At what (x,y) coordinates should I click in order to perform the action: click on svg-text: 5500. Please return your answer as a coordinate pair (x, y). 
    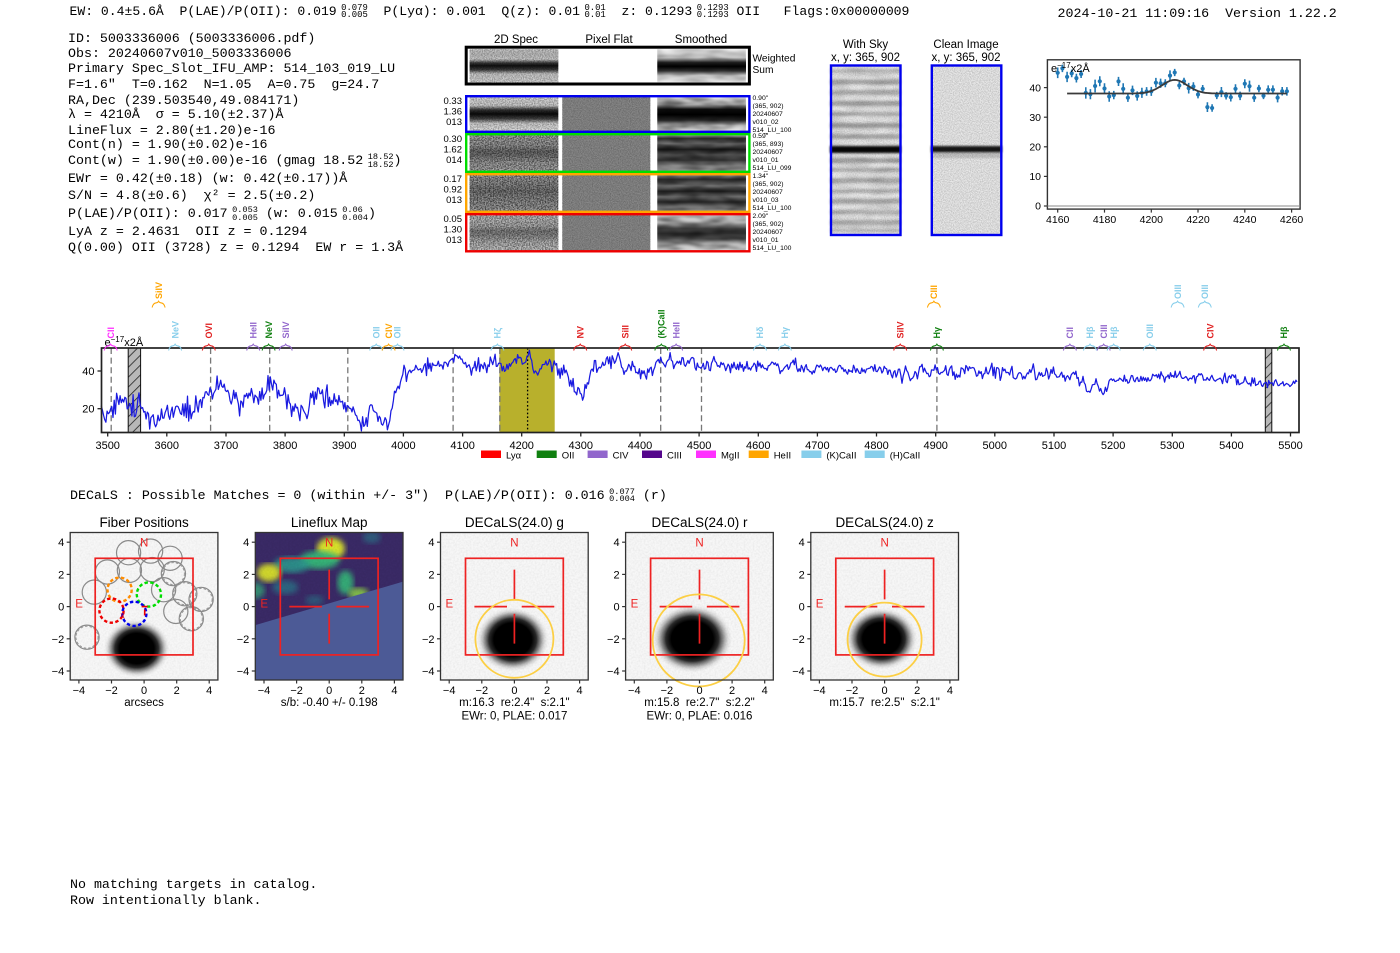
    Looking at the image, I should click on (1290, 446).